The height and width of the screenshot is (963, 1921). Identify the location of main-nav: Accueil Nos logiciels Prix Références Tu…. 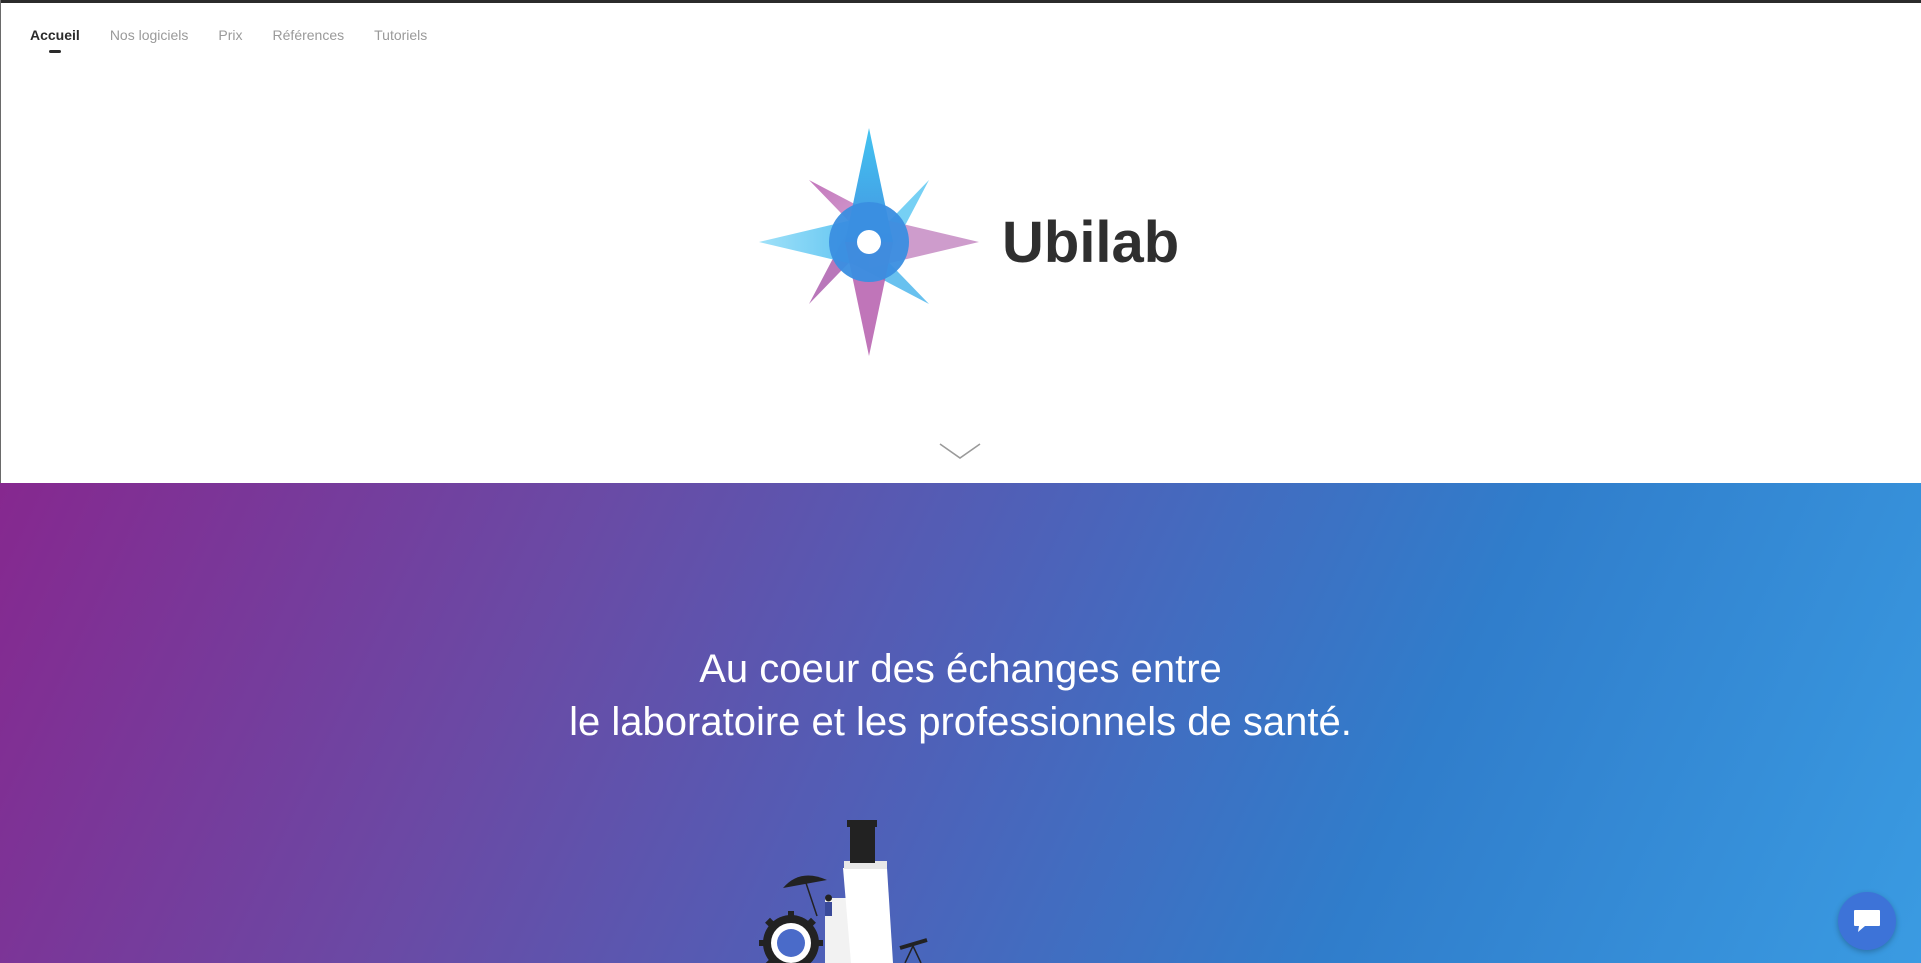
(228, 35).